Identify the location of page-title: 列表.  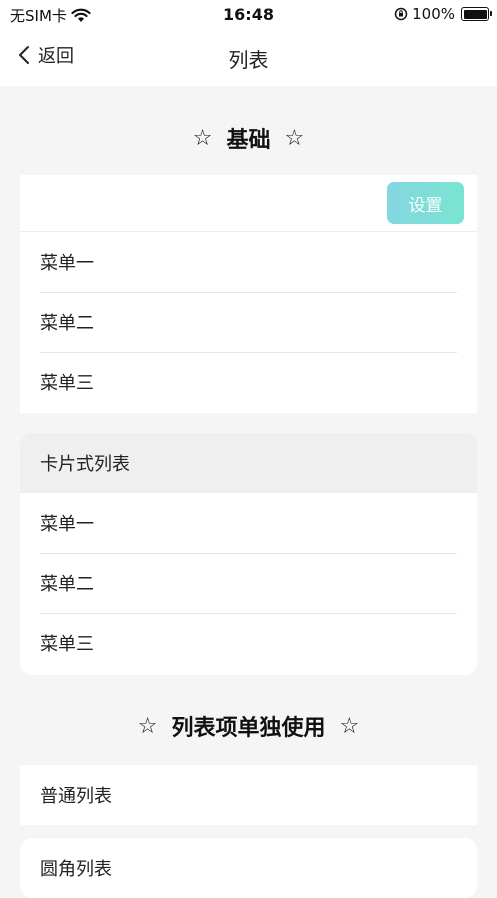
(248, 60).